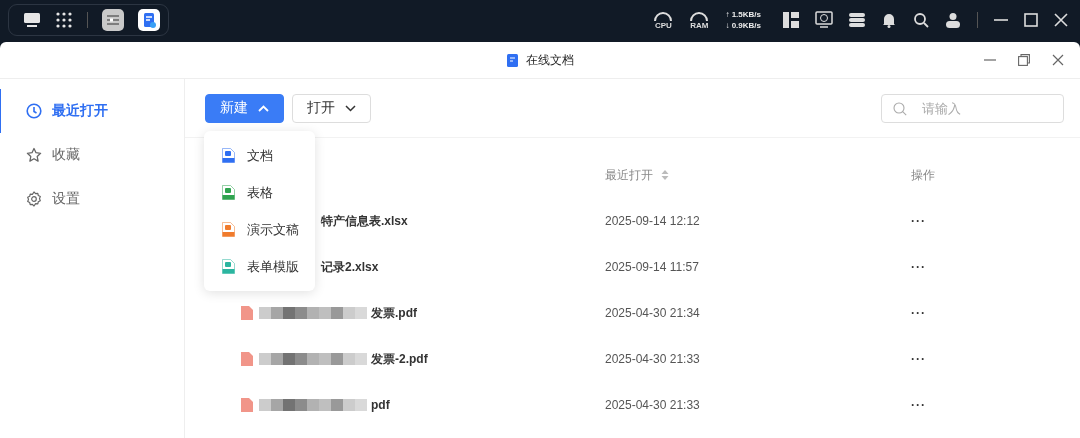 The height and width of the screenshot is (438, 1080). Describe the element at coordinates (629, 175) in the screenshot. I see `column-header: 最近打开` at that location.